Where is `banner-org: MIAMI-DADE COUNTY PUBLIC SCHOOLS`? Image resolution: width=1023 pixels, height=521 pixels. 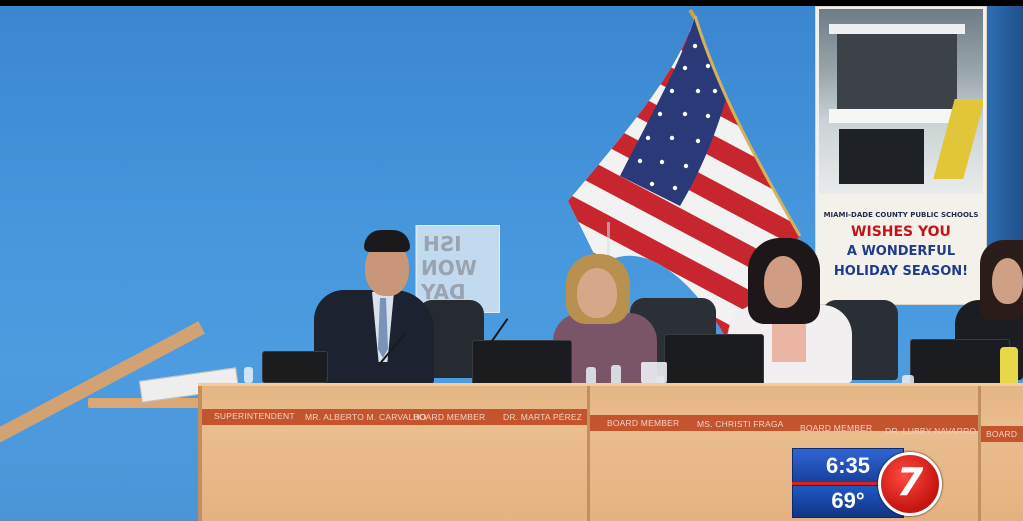 banner-org: MIAMI-DADE COUNTY PUBLIC SCHOOLS is located at coordinates (901, 215).